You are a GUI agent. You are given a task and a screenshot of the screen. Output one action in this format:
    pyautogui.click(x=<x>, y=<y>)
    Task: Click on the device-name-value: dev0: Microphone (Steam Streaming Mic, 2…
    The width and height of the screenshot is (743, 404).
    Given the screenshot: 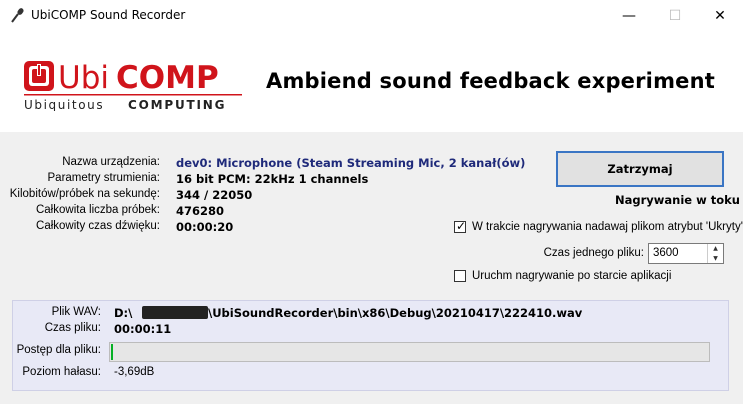 What is the action you would take?
    pyautogui.click(x=351, y=163)
    